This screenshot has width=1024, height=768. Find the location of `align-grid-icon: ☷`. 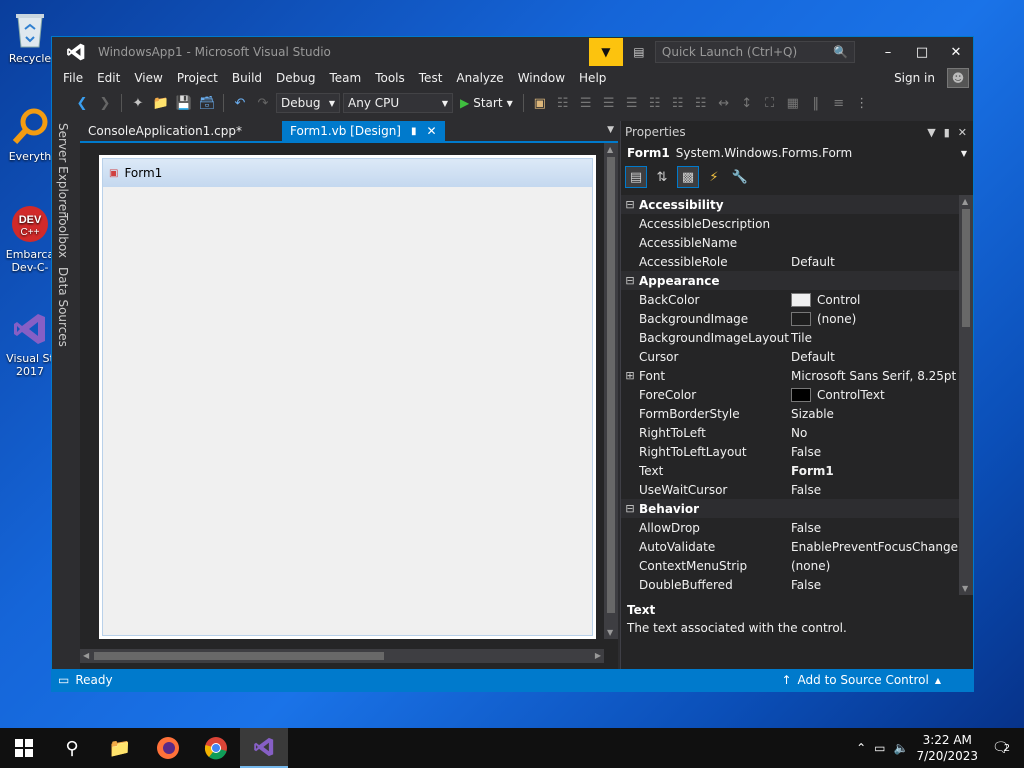

align-grid-icon: ☷ is located at coordinates (563, 103).